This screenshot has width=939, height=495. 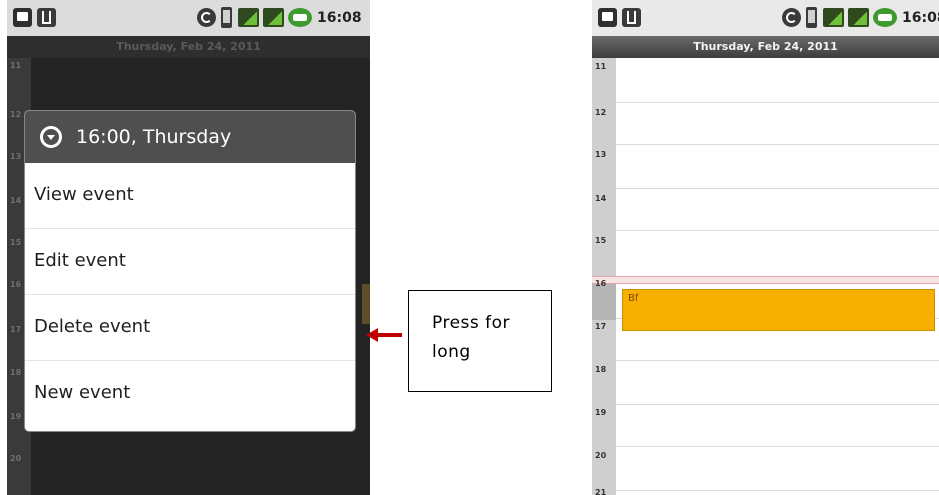 What do you see at coordinates (190, 394) in the screenshot?
I see `new-event-item: New event` at bounding box center [190, 394].